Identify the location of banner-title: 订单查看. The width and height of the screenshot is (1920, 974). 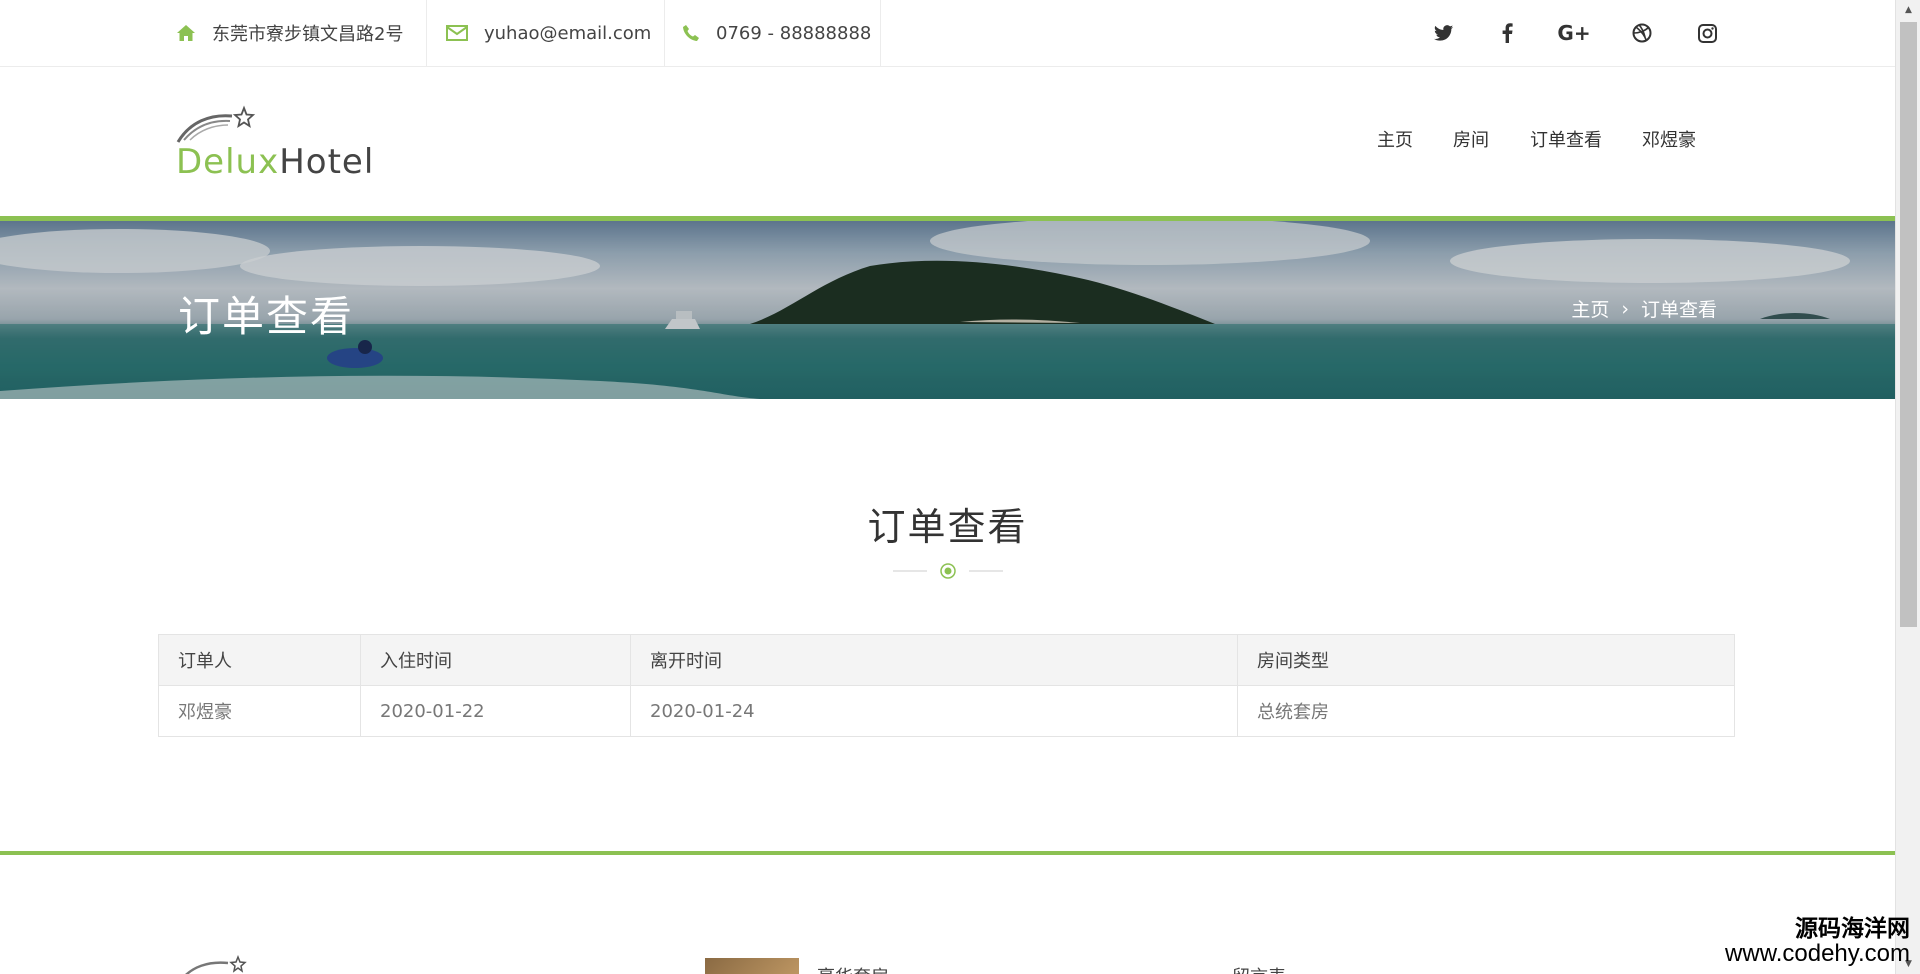
(266, 316).